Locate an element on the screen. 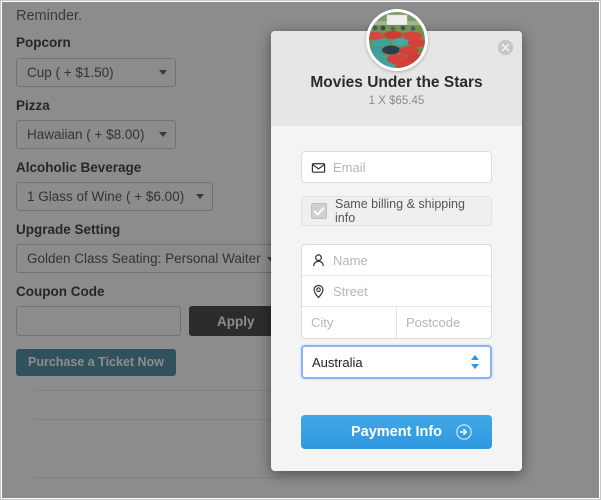  envelope-icon is located at coordinates (318, 167).